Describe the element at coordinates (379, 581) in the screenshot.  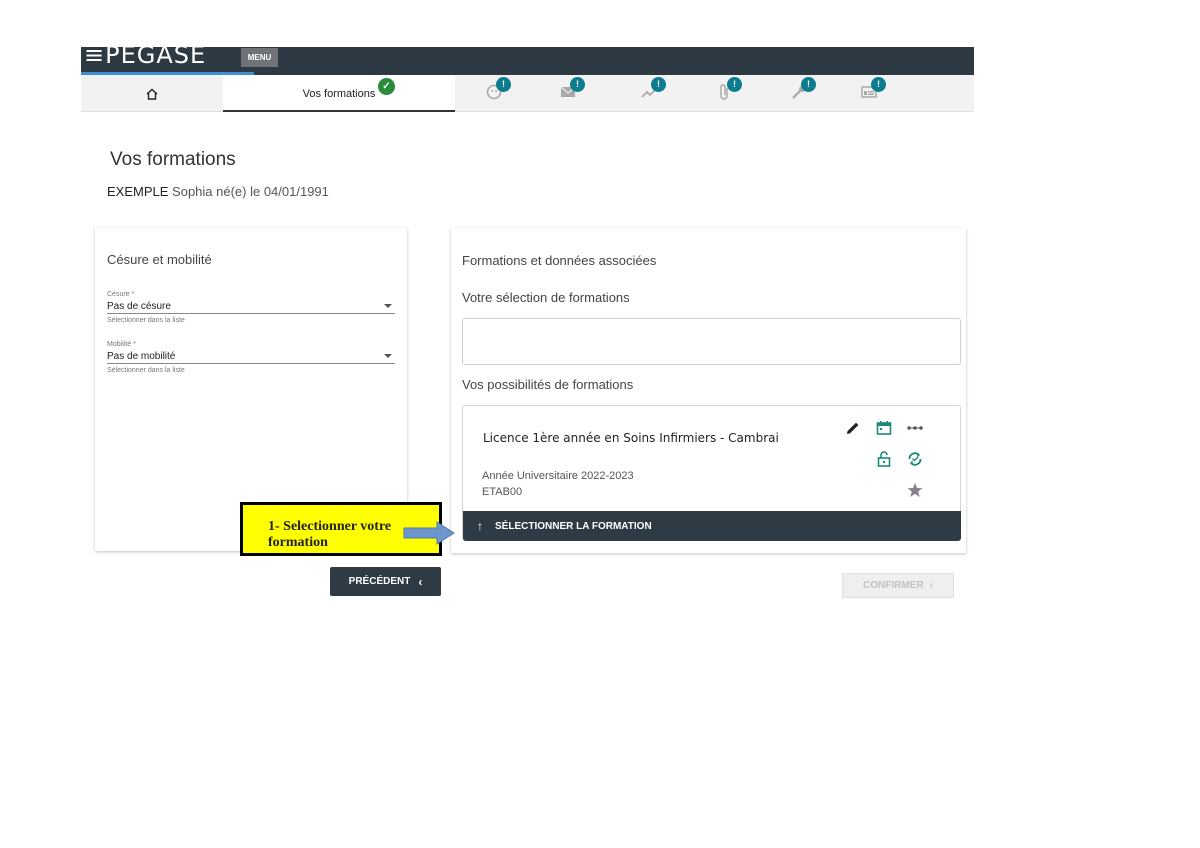
I see `previous-button-label: PRÉCÉDENT` at that location.